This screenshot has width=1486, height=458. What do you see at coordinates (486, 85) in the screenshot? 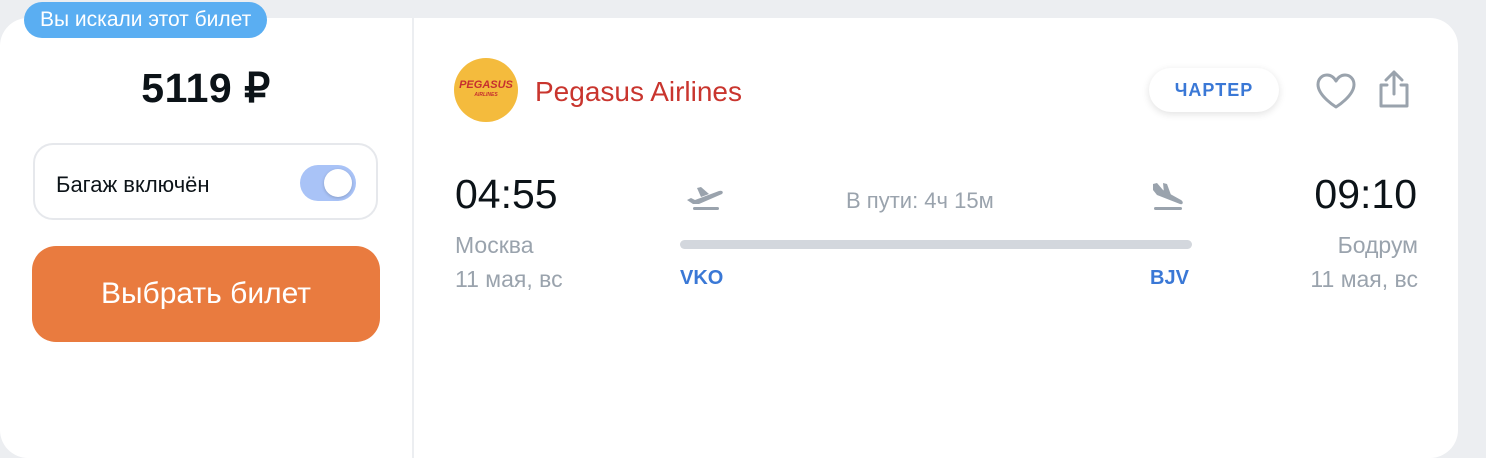
I see `airline-logo-text: PEGASUS` at bounding box center [486, 85].